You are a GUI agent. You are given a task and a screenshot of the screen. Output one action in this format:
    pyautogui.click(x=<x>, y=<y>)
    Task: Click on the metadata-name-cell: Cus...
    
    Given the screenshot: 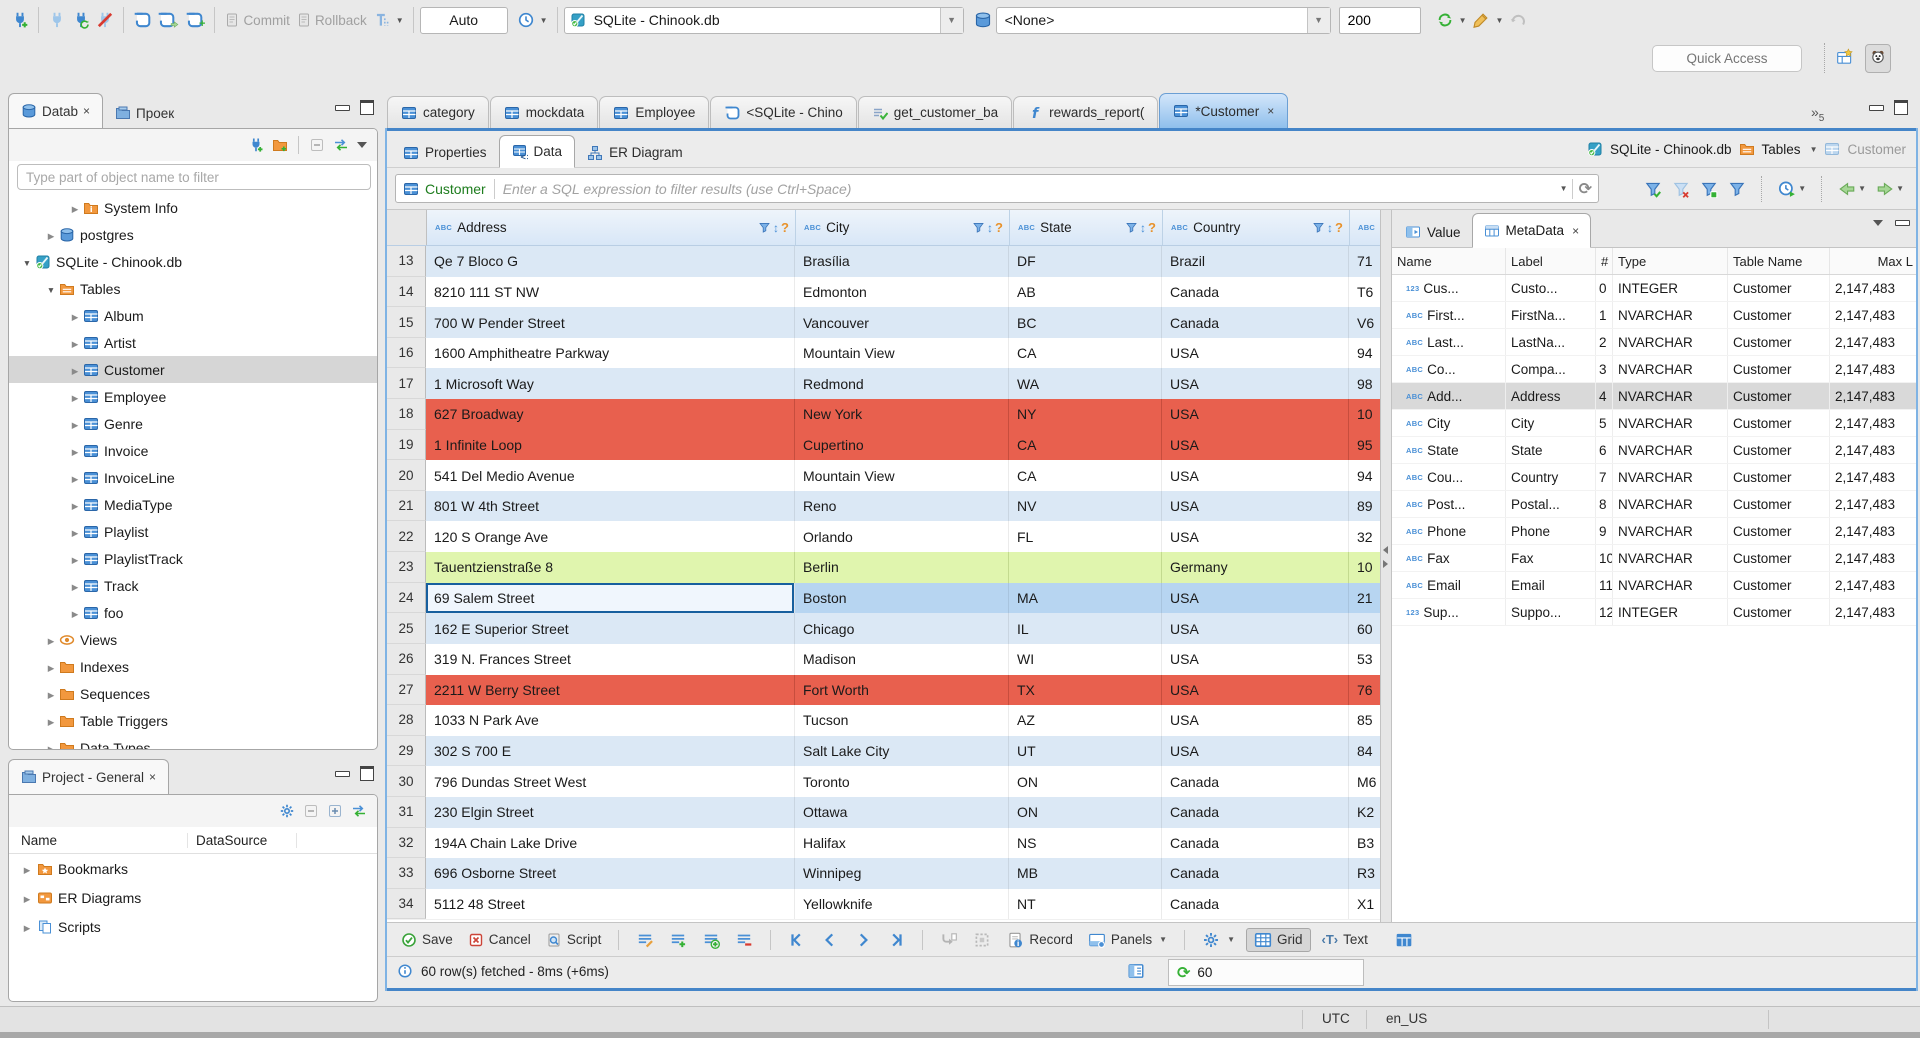 What is the action you would take?
    pyautogui.click(x=1449, y=288)
    